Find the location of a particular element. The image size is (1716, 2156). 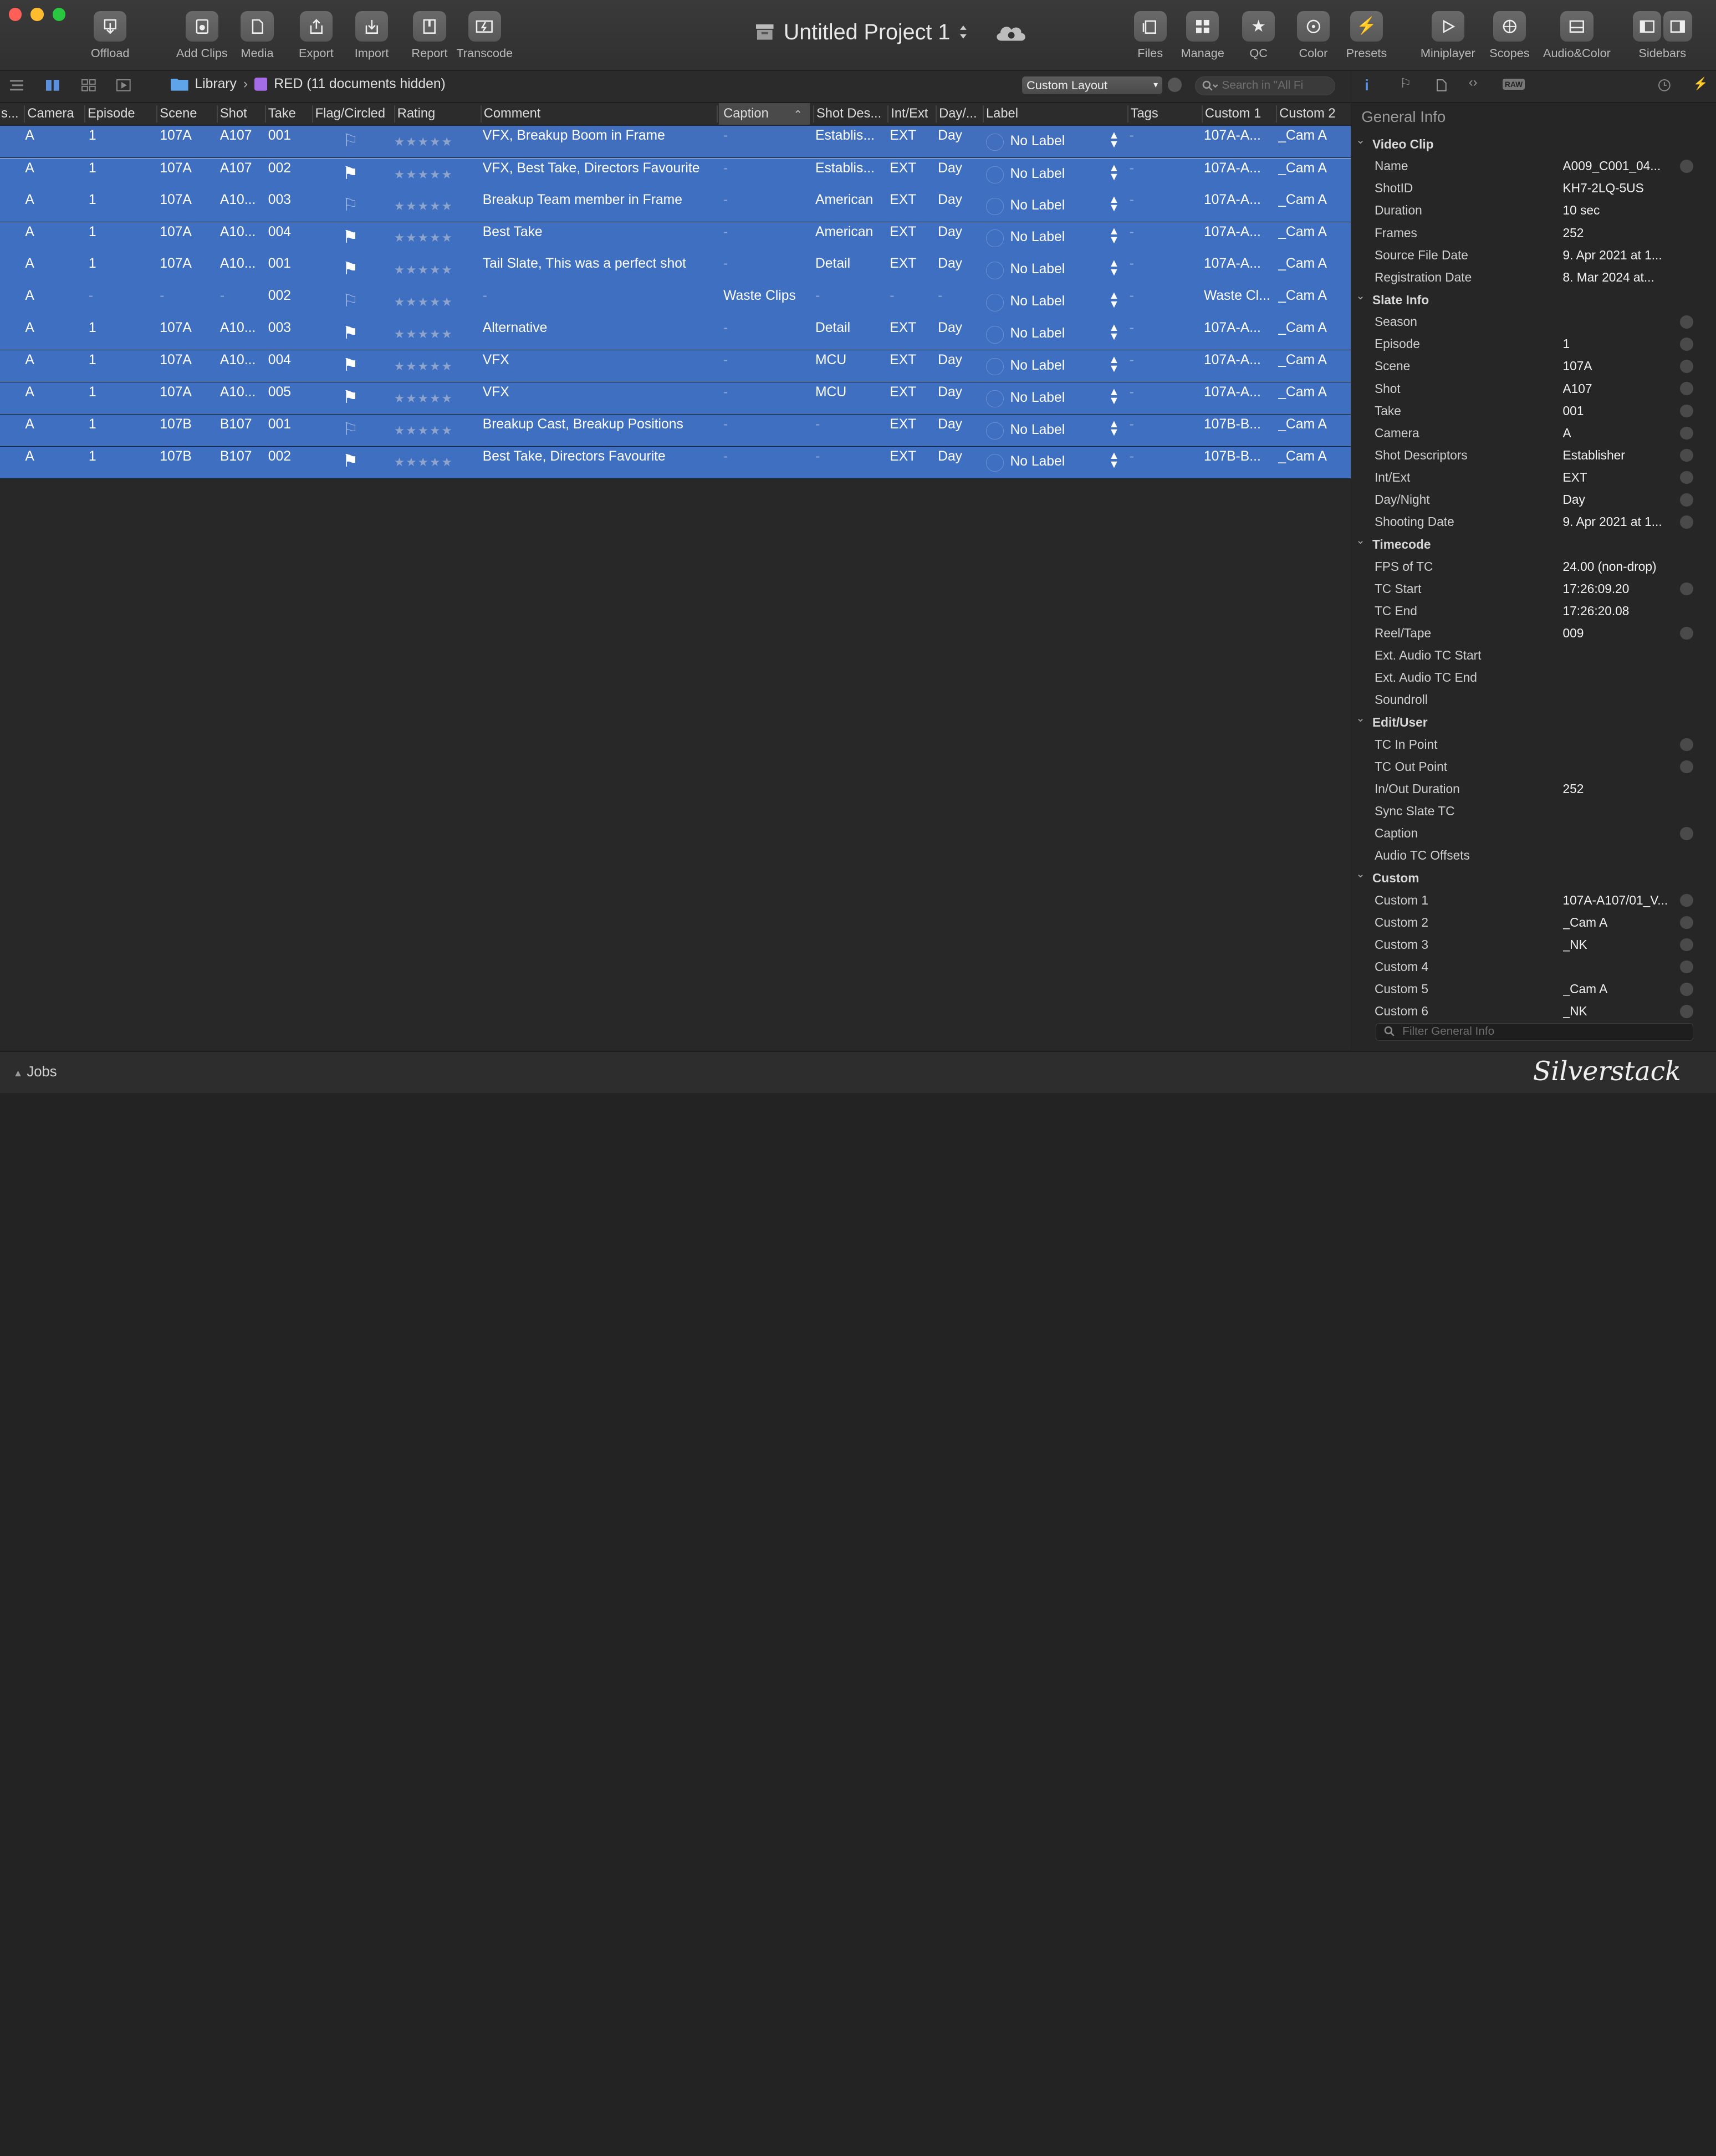

player-view-icon is located at coordinates (123, 85).